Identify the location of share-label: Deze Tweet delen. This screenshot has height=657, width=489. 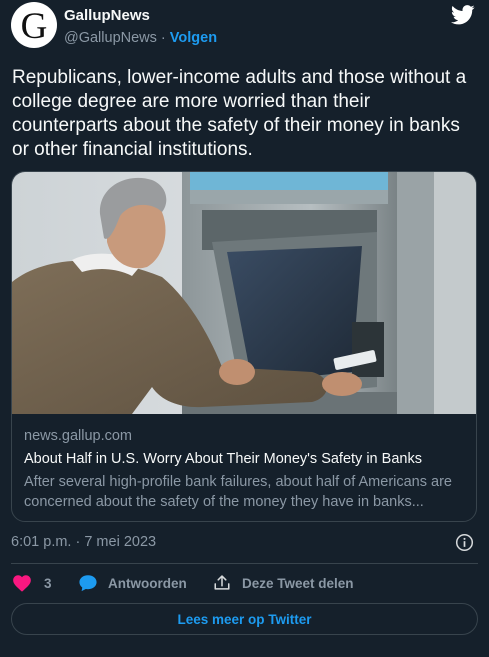
(298, 583).